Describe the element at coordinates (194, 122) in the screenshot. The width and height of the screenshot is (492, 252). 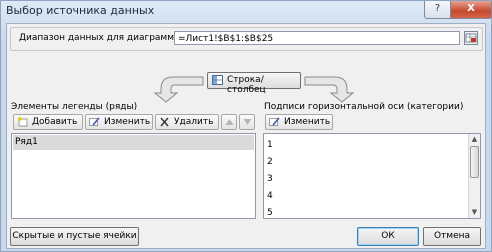
I see `delete-series-label: Удалить` at that location.